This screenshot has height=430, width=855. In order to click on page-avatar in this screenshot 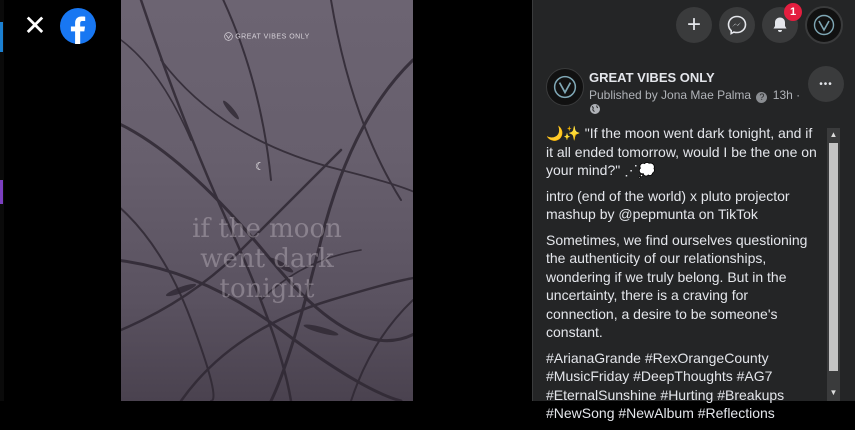, I will do `click(565, 87)`.